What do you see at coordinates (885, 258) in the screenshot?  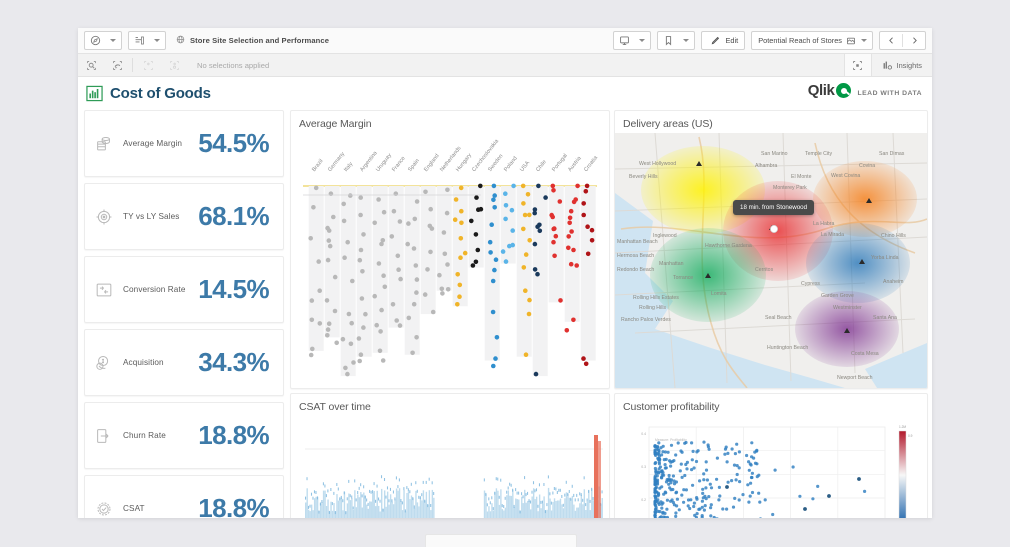 I see `svg-text: Yorba Linda` at bounding box center [885, 258].